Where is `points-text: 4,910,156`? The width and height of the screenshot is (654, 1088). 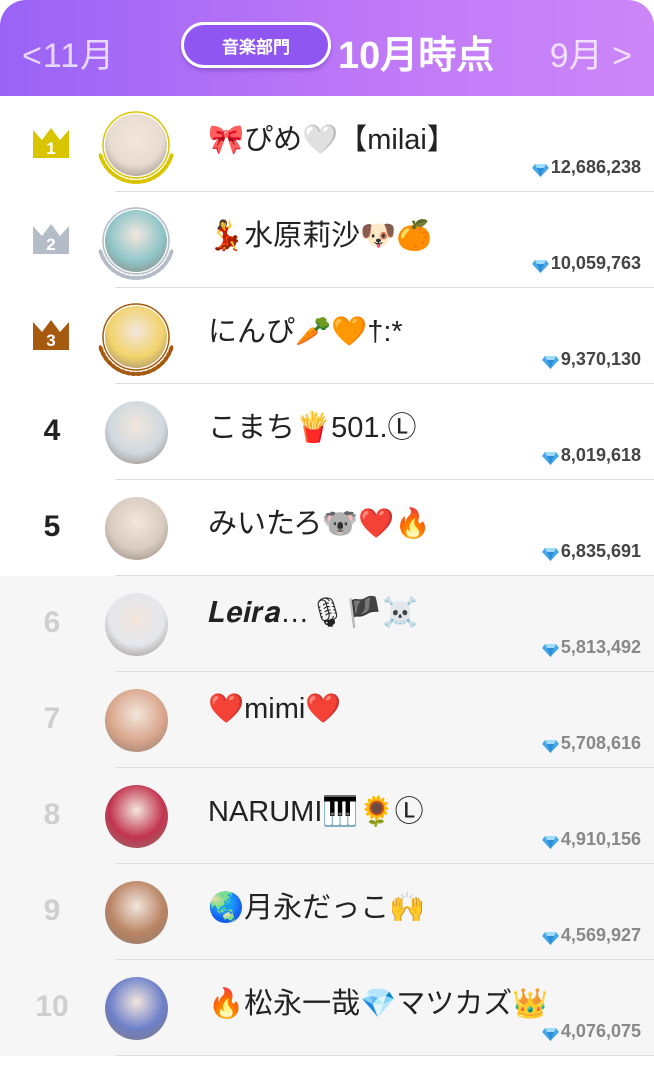
points-text: 4,910,156 is located at coordinates (600, 839).